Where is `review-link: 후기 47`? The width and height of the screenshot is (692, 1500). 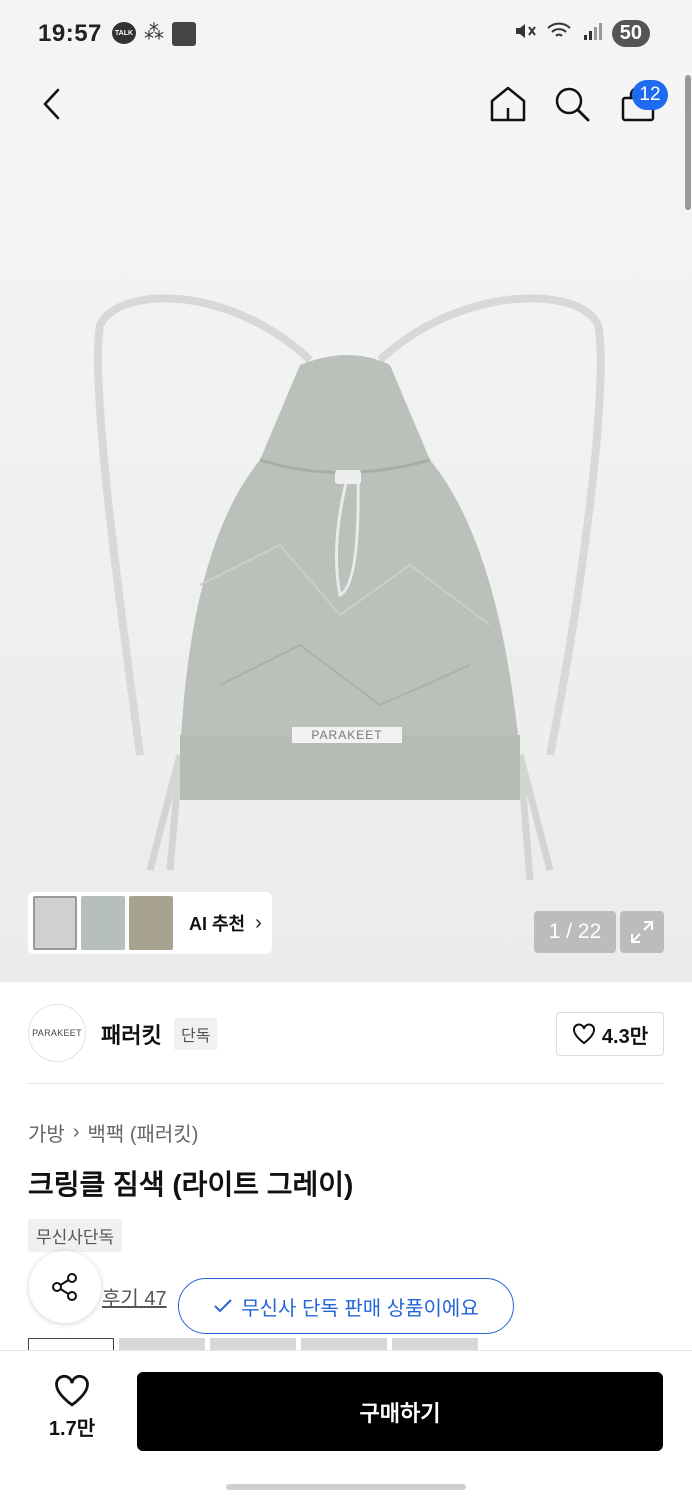 review-link: 후기 47 is located at coordinates (134, 1296).